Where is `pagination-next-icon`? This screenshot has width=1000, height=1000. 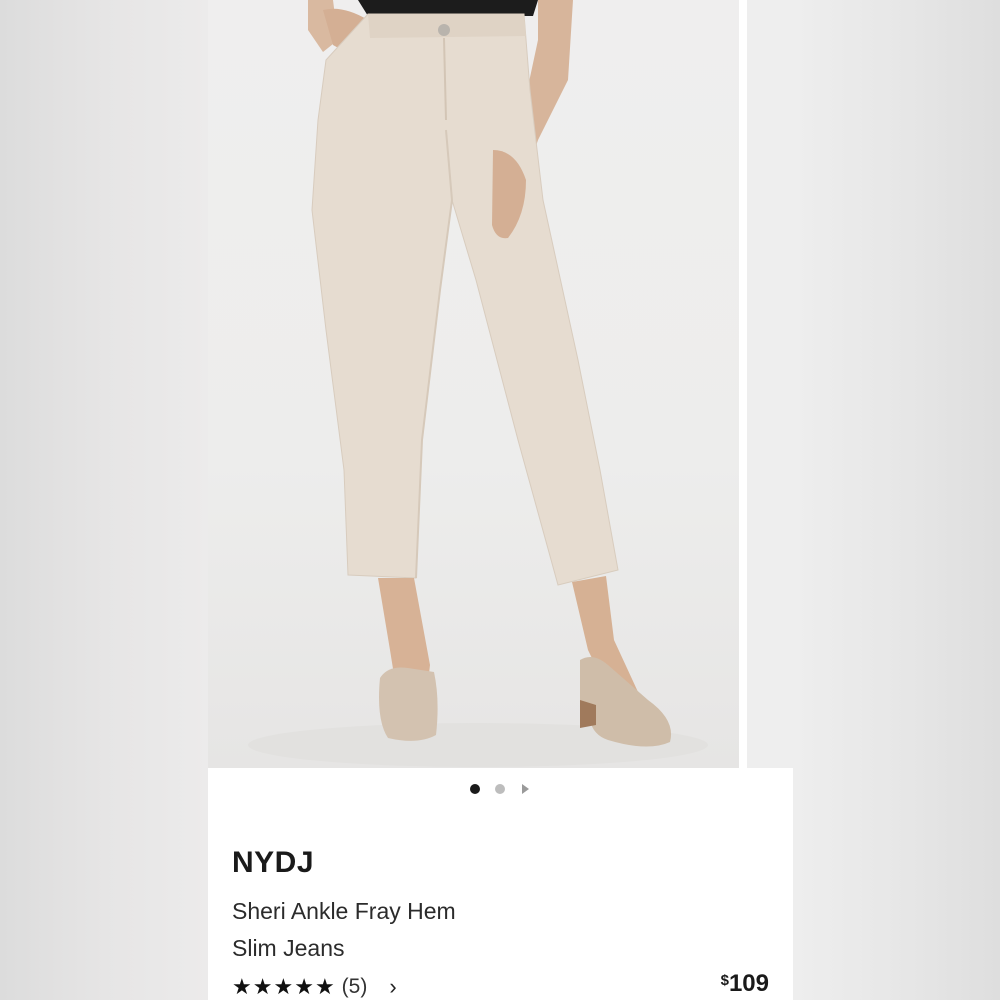
pagination-next-icon is located at coordinates (525, 789).